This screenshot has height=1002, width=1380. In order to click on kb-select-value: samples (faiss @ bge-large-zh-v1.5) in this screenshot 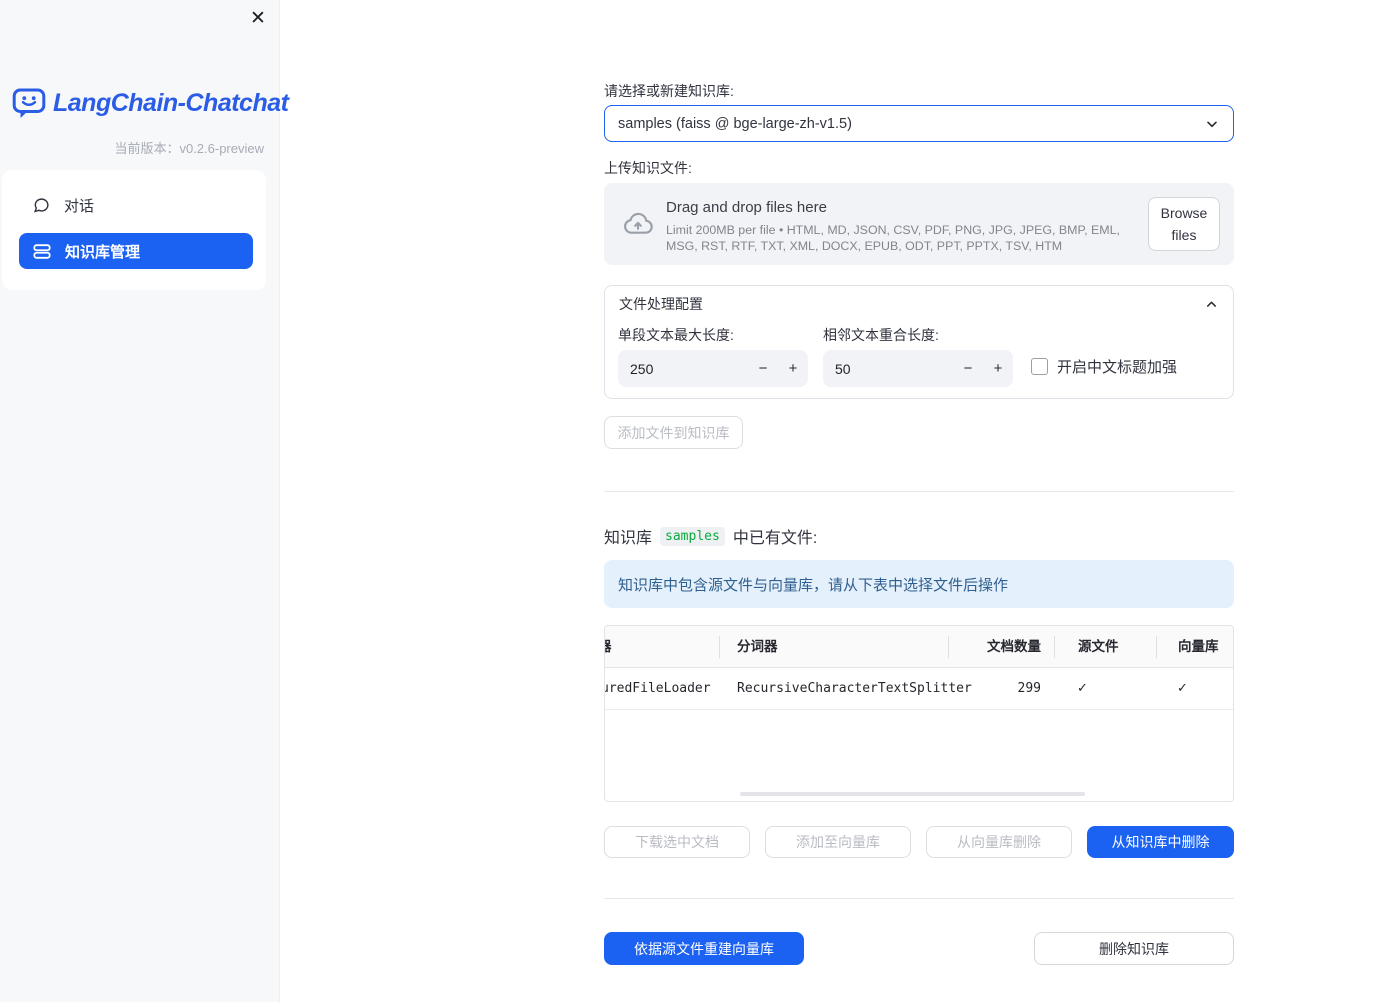, I will do `click(735, 123)`.